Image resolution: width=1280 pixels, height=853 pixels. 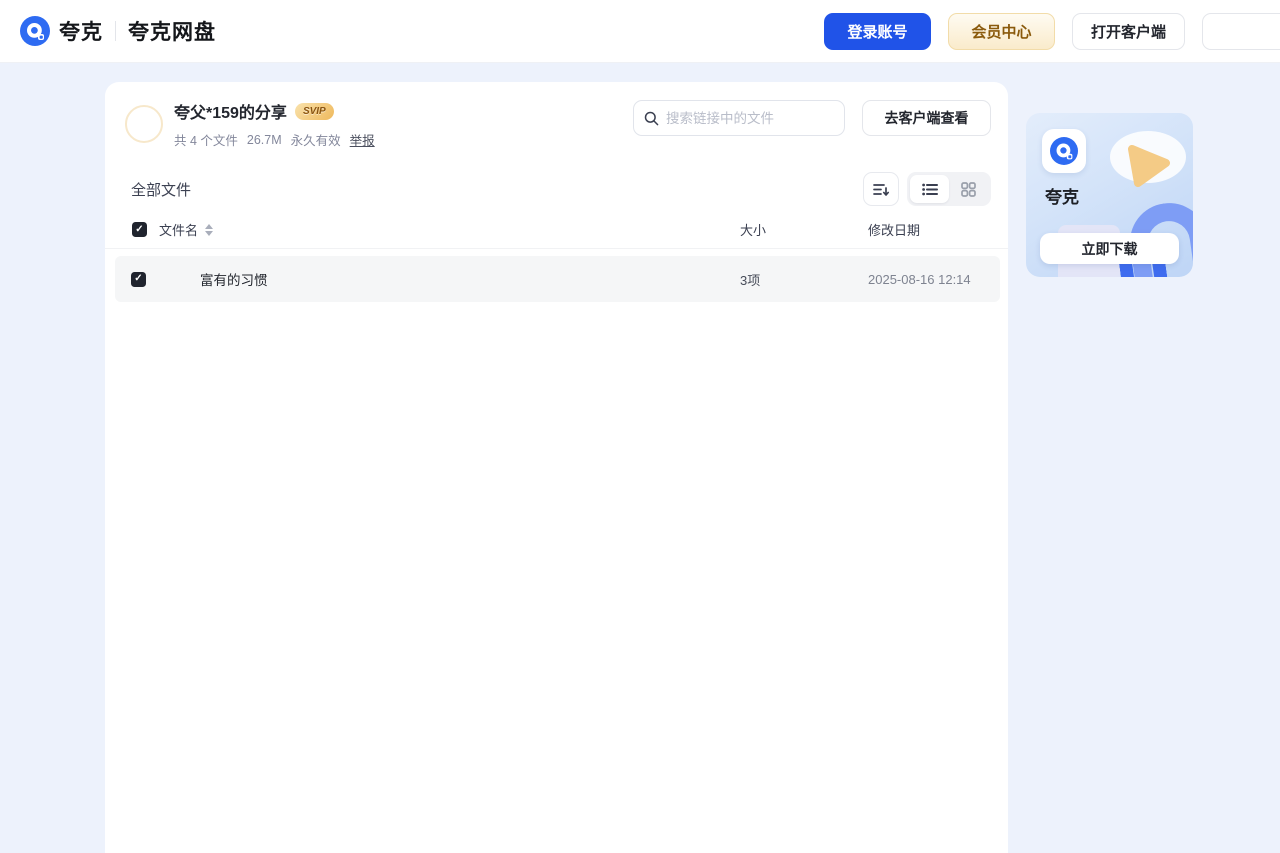 What do you see at coordinates (315, 141) in the screenshot?
I see `share-validity: 永久有效` at bounding box center [315, 141].